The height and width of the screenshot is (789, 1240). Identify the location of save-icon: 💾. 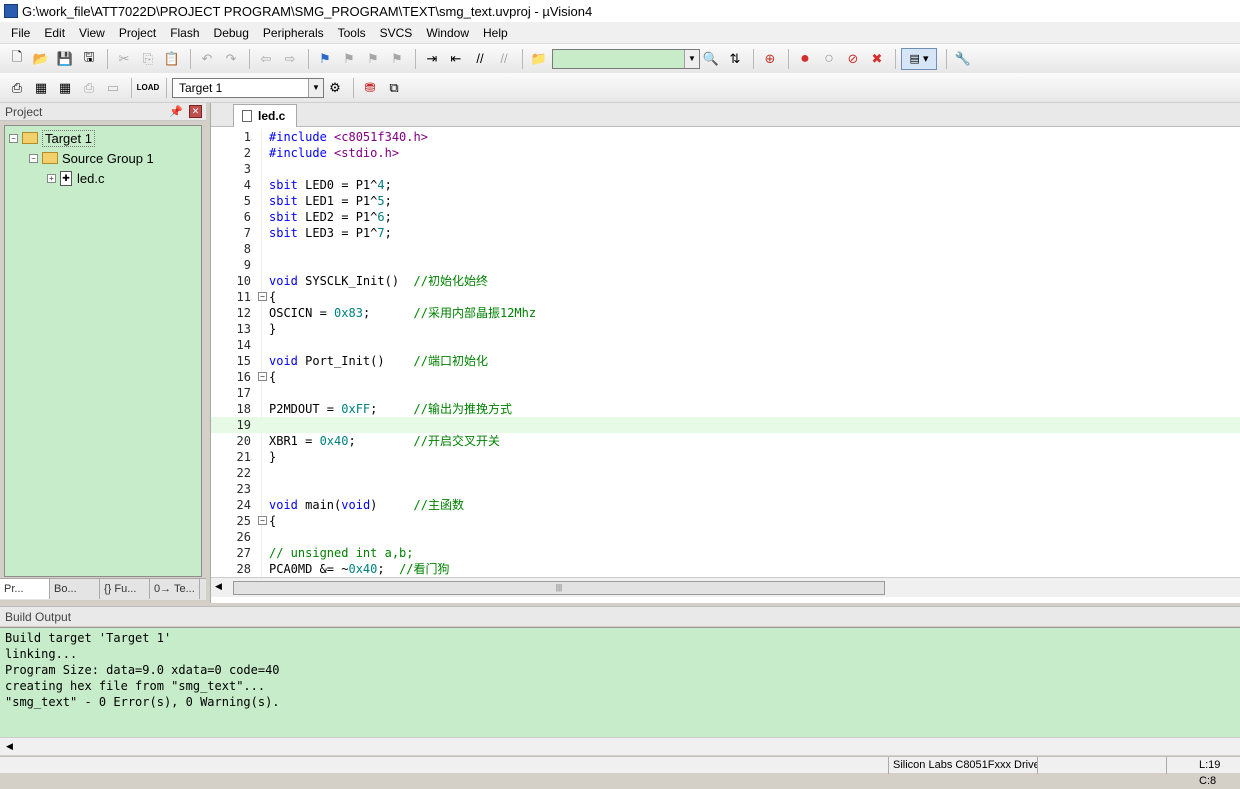
(65, 59).